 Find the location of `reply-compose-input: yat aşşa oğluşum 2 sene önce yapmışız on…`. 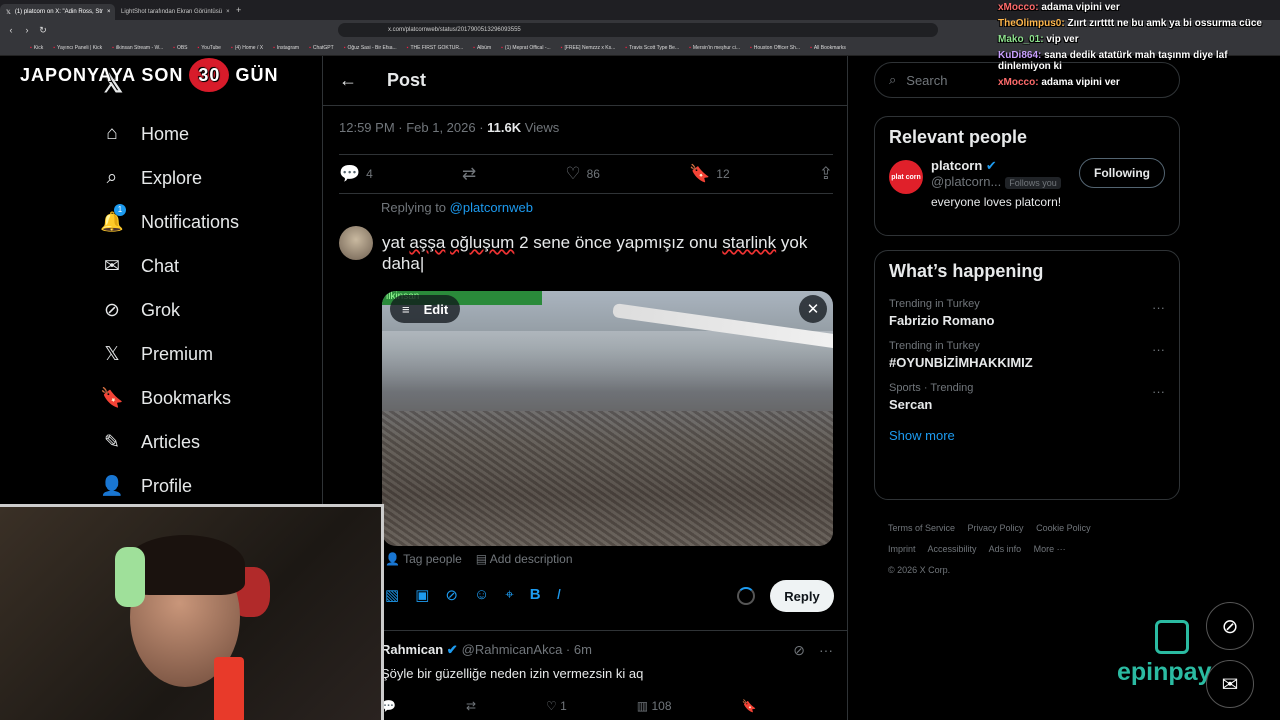

reply-compose-input: yat aşşa oğluşum 2 sene önce yapmışız on… is located at coordinates (612, 253).